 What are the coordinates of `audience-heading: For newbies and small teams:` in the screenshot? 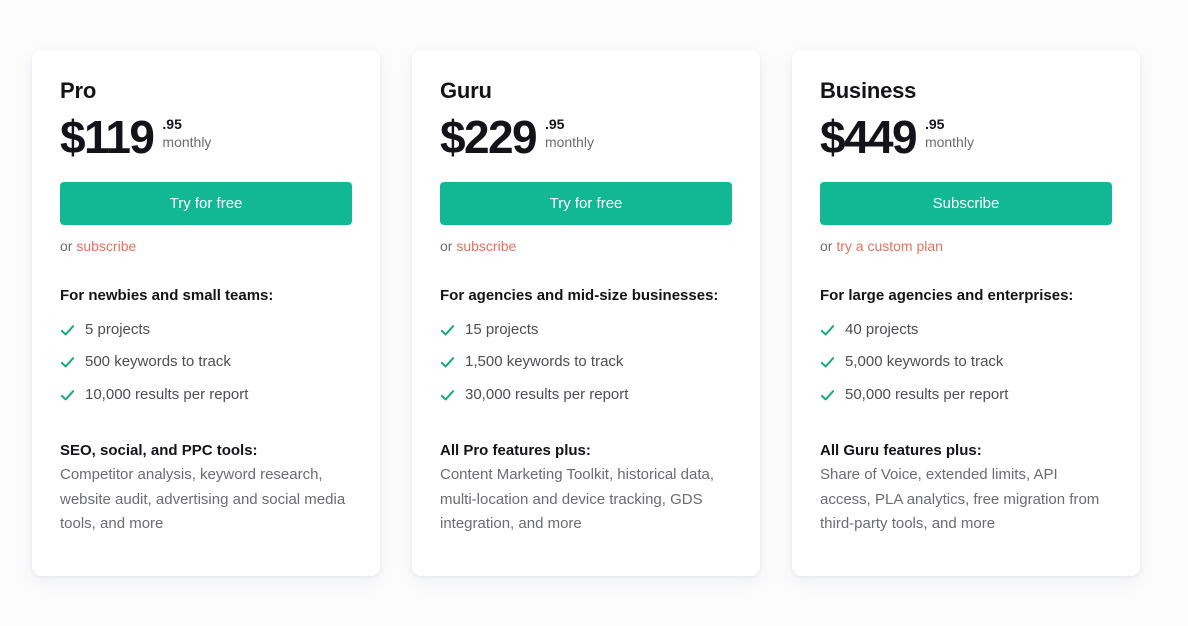 It's located at (167, 296).